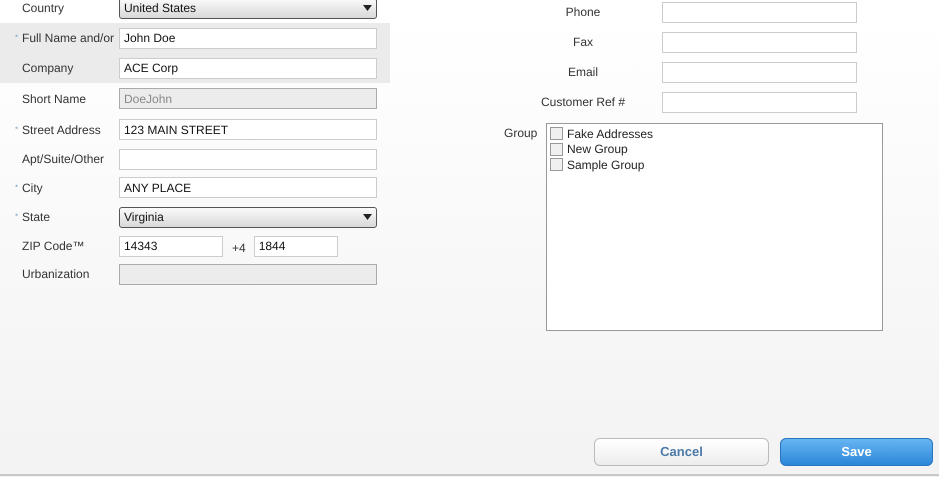 The width and height of the screenshot is (939, 477). I want to click on zip-field: 14343, so click(171, 246).